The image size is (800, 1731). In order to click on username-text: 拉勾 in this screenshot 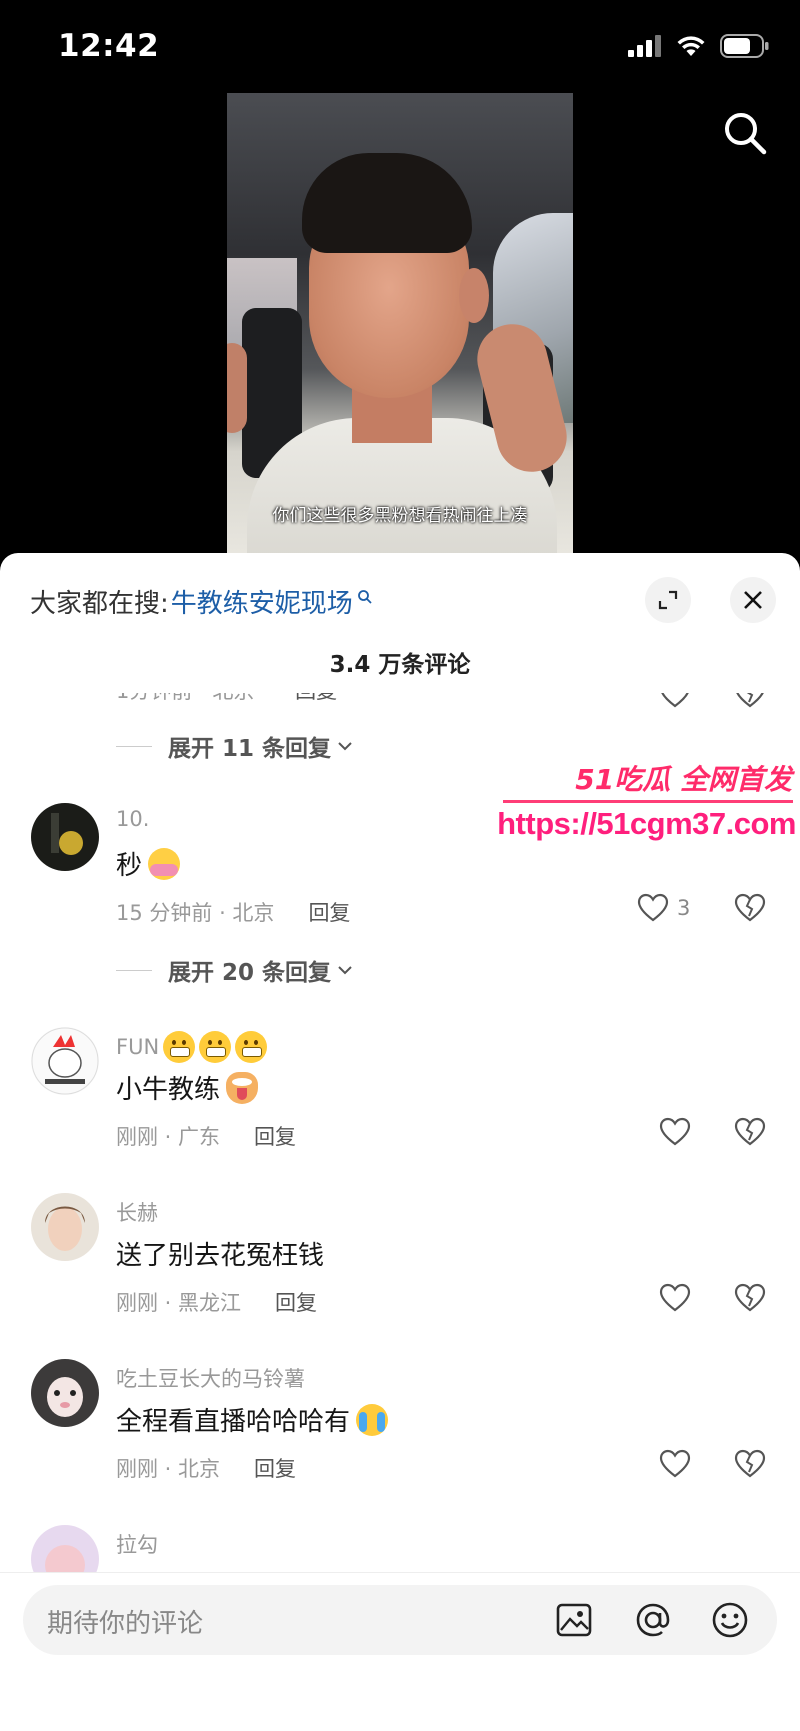, I will do `click(137, 1545)`.